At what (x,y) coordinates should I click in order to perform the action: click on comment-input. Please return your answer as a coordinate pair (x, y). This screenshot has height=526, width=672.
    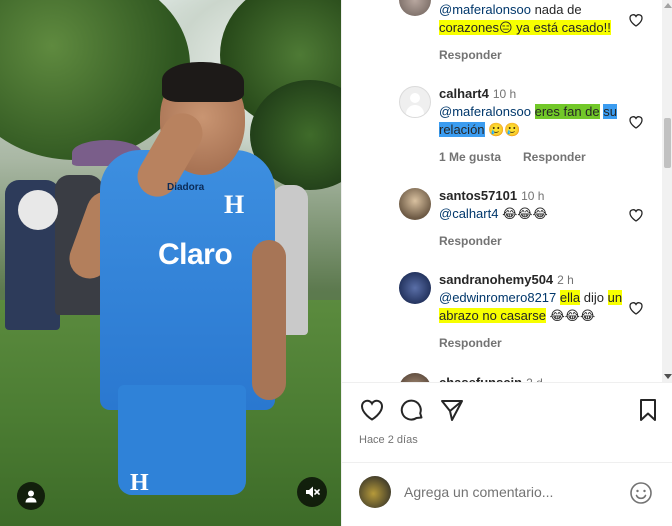
    Looking at the image, I should click on (509, 492).